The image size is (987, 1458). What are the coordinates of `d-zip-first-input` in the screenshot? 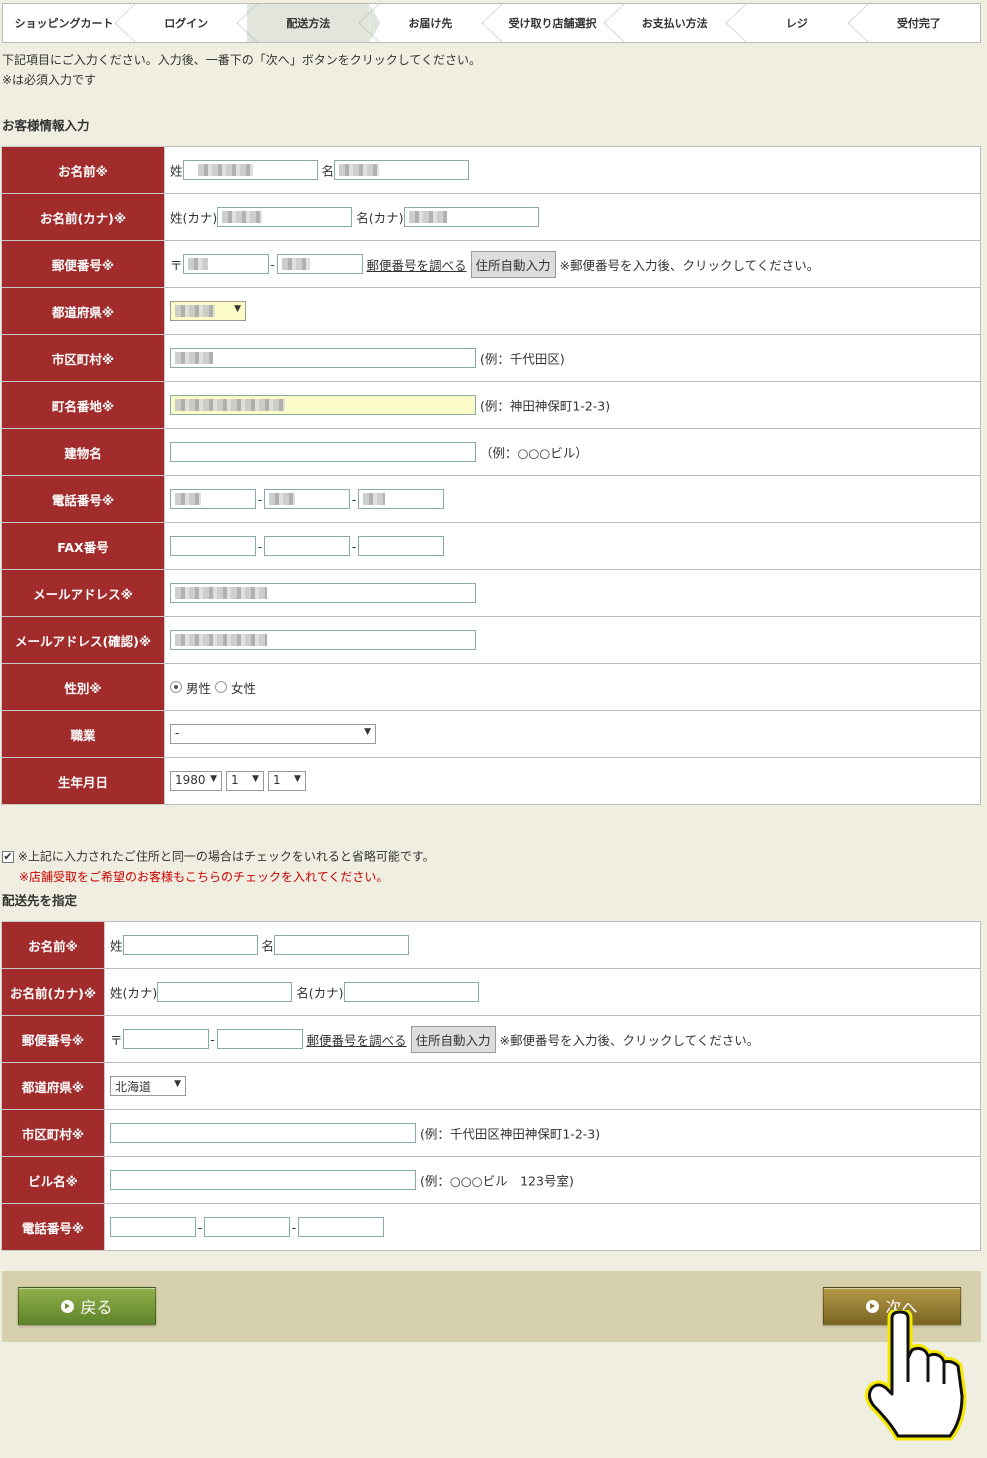 It's located at (165, 1039).